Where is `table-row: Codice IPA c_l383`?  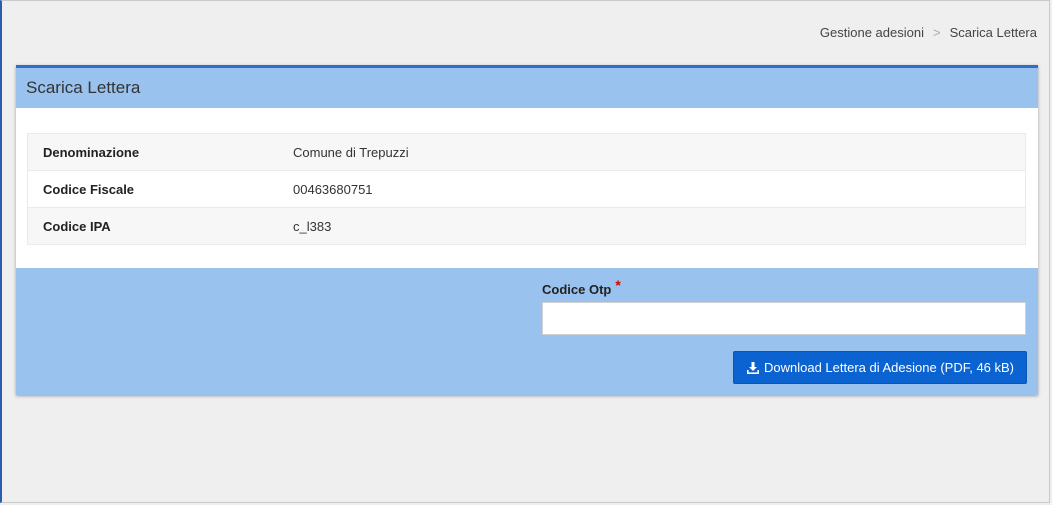
table-row: Codice IPA c_l383 is located at coordinates (526, 226).